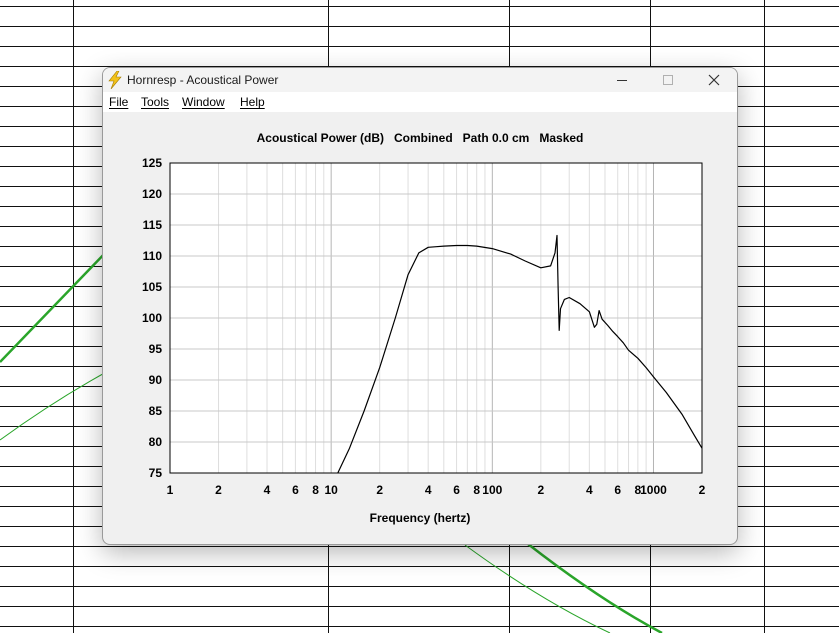  Describe the element at coordinates (156, 442) in the screenshot. I see `y-tick-label: 80` at that location.